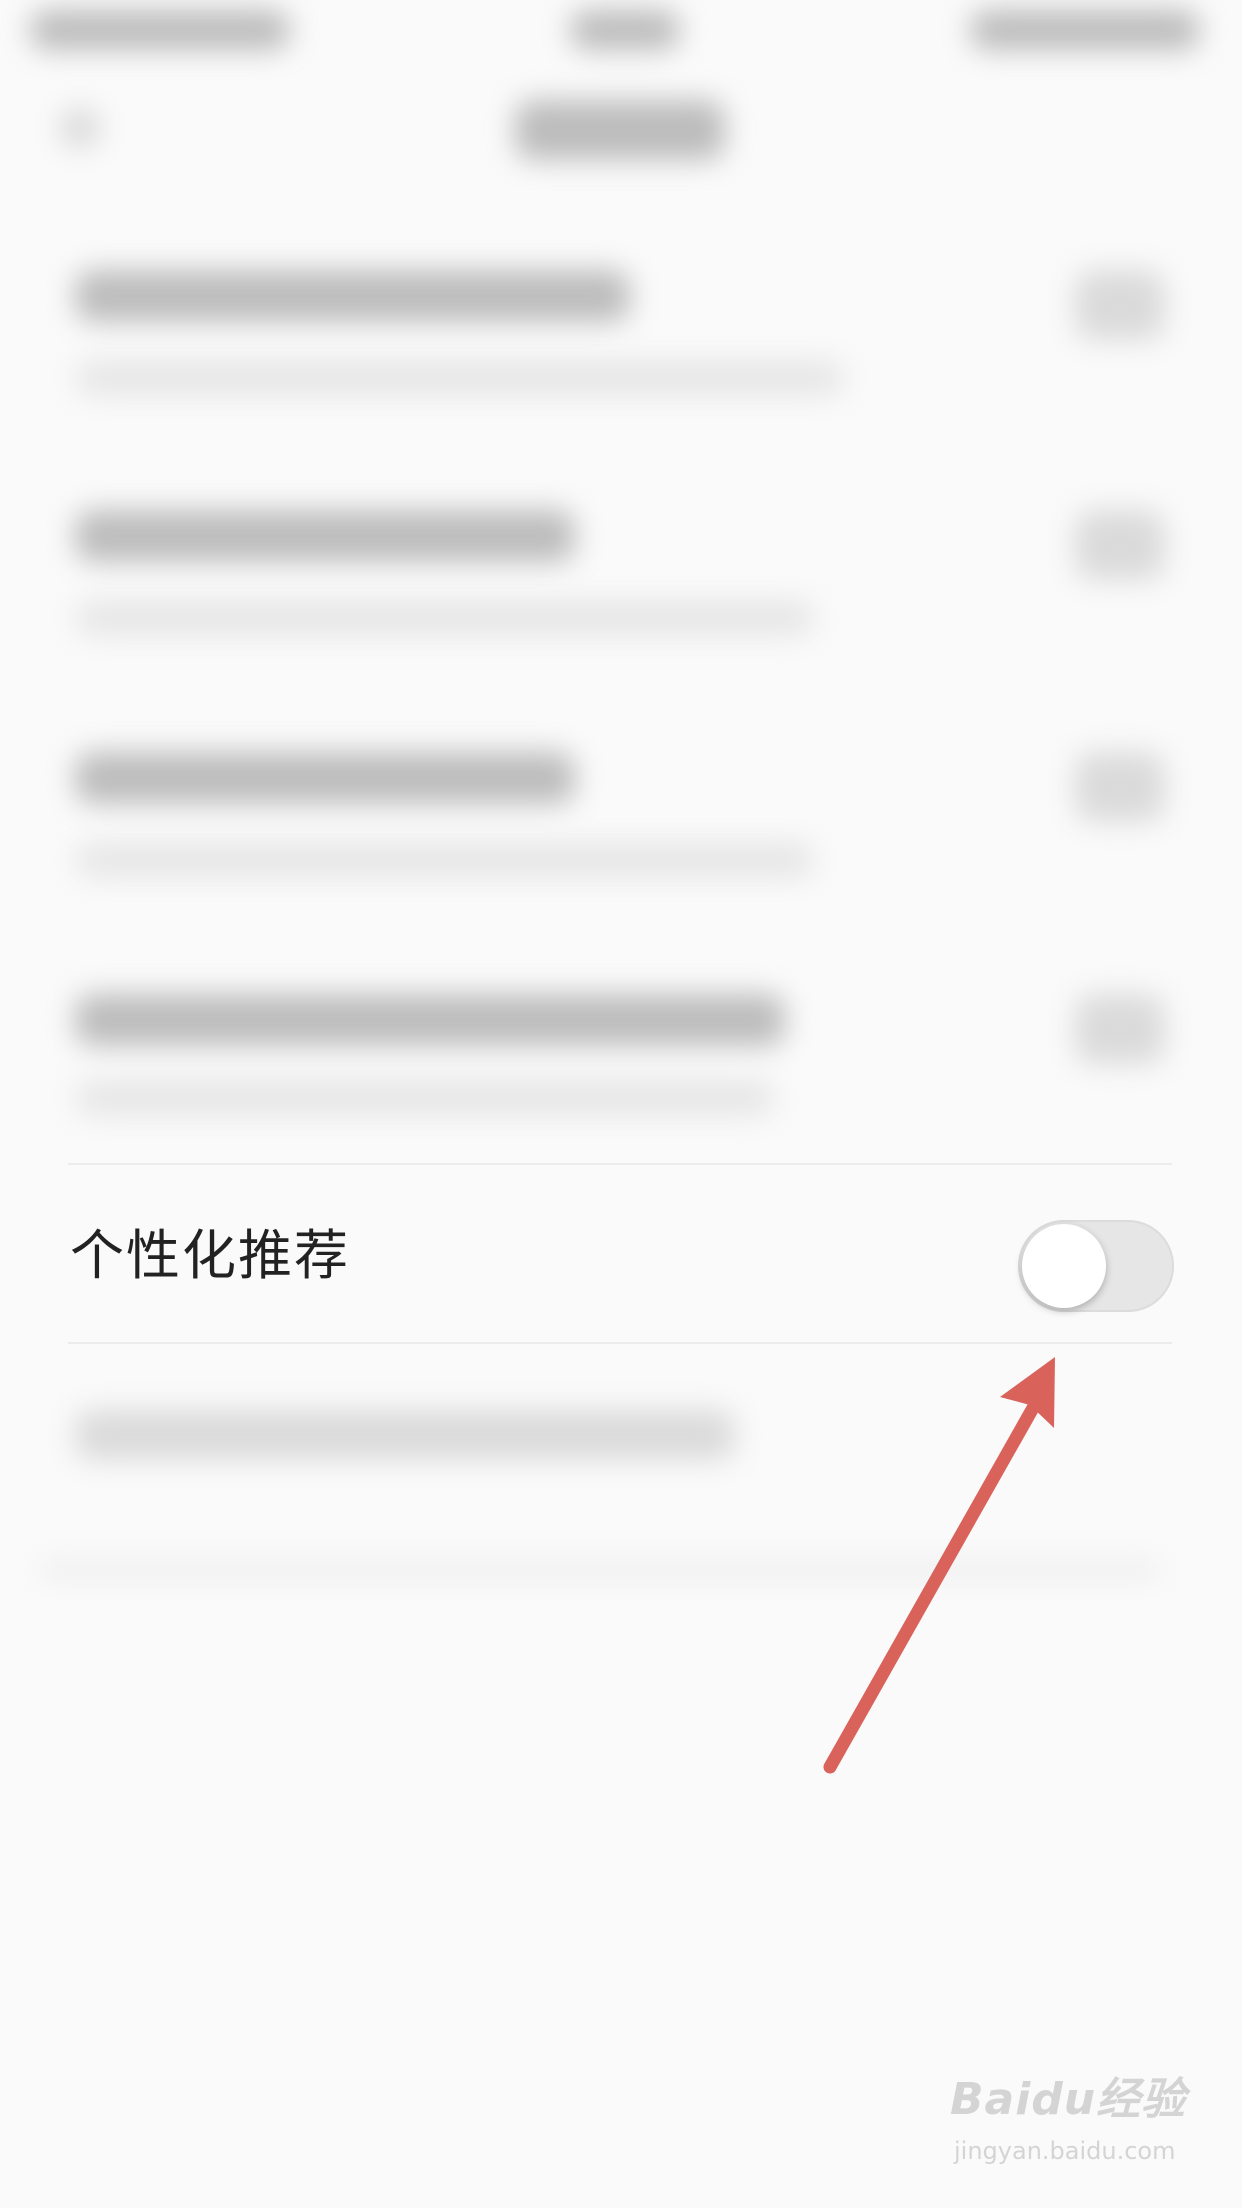 This screenshot has width=1242, height=2208. Describe the element at coordinates (1068, 2099) in the screenshot. I see `watermark-logo: Baidu经验` at that location.